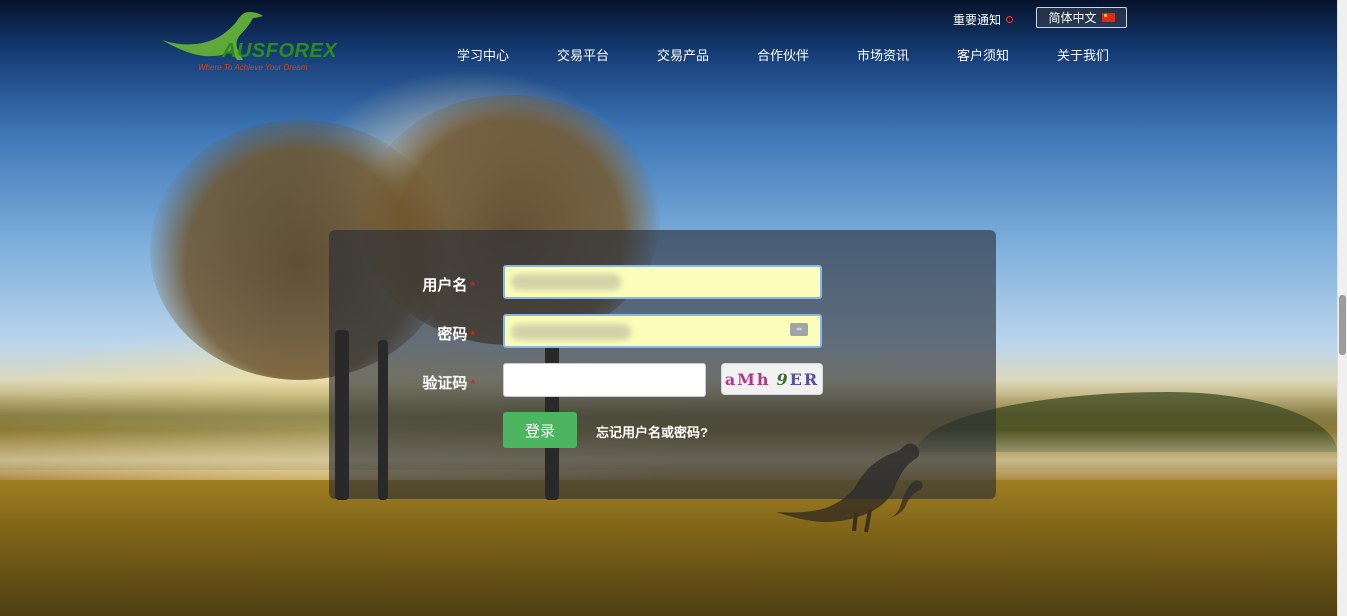  Describe the element at coordinates (783, 379) in the screenshot. I see `captcha-char-group: 9` at that location.